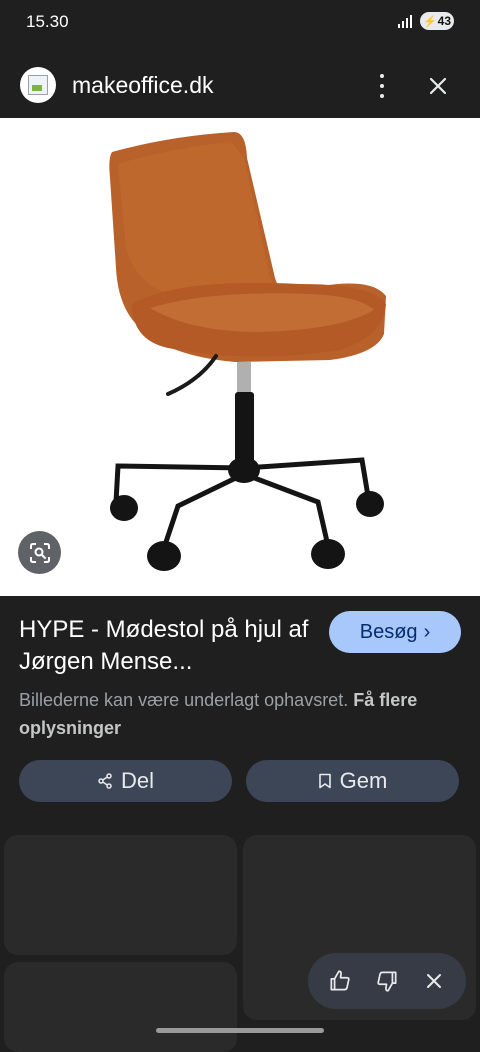 Image resolution: width=480 pixels, height=1052 pixels. I want to click on favicon-icon, so click(38, 85).